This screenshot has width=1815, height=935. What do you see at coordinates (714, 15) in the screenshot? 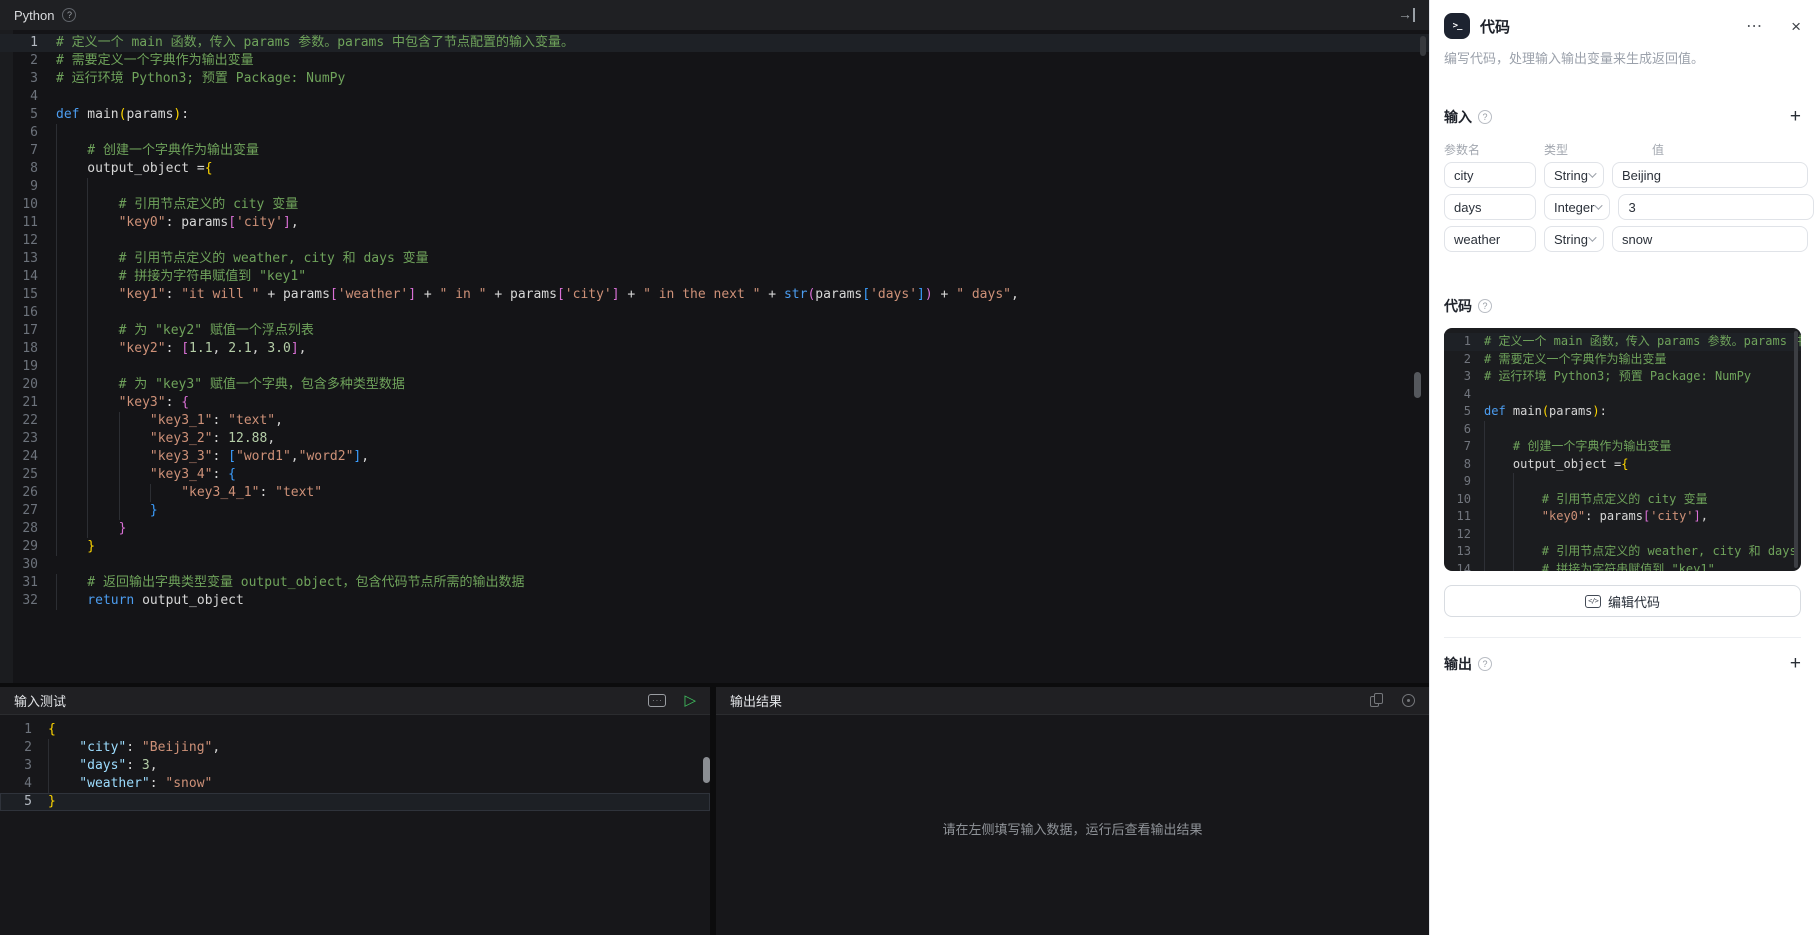
I see `editor-header: Python ? →` at bounding box center [714, 15].